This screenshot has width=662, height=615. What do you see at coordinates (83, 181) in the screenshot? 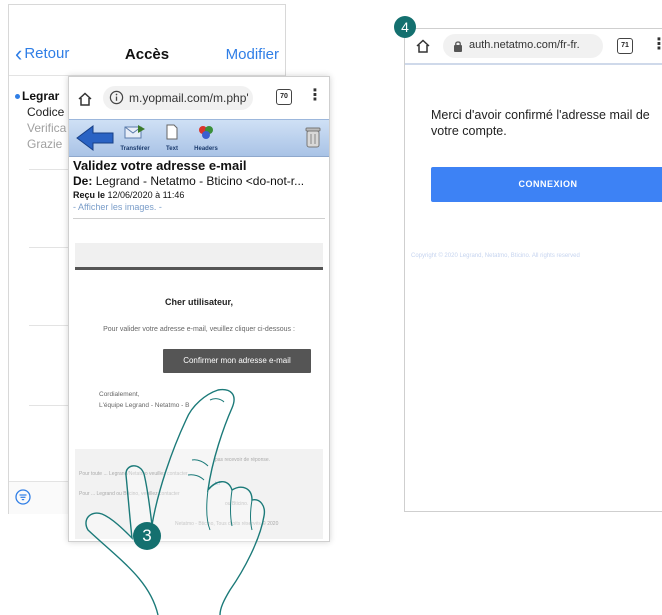
I see `from-label: De:` at bounding box center [83, 181].